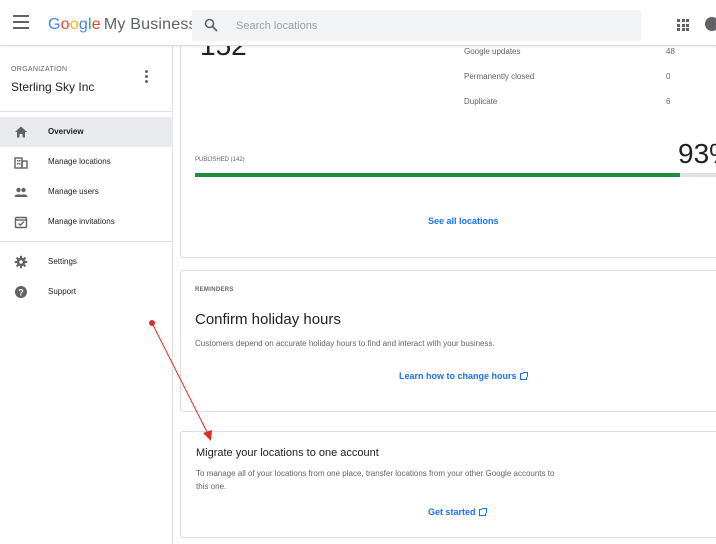 The height and width of the screenshot is (544, 716). Describe the element at coordinates (81, 221) in the screenshot. I see `sidebar-item-label: Manage invitations` at that location.